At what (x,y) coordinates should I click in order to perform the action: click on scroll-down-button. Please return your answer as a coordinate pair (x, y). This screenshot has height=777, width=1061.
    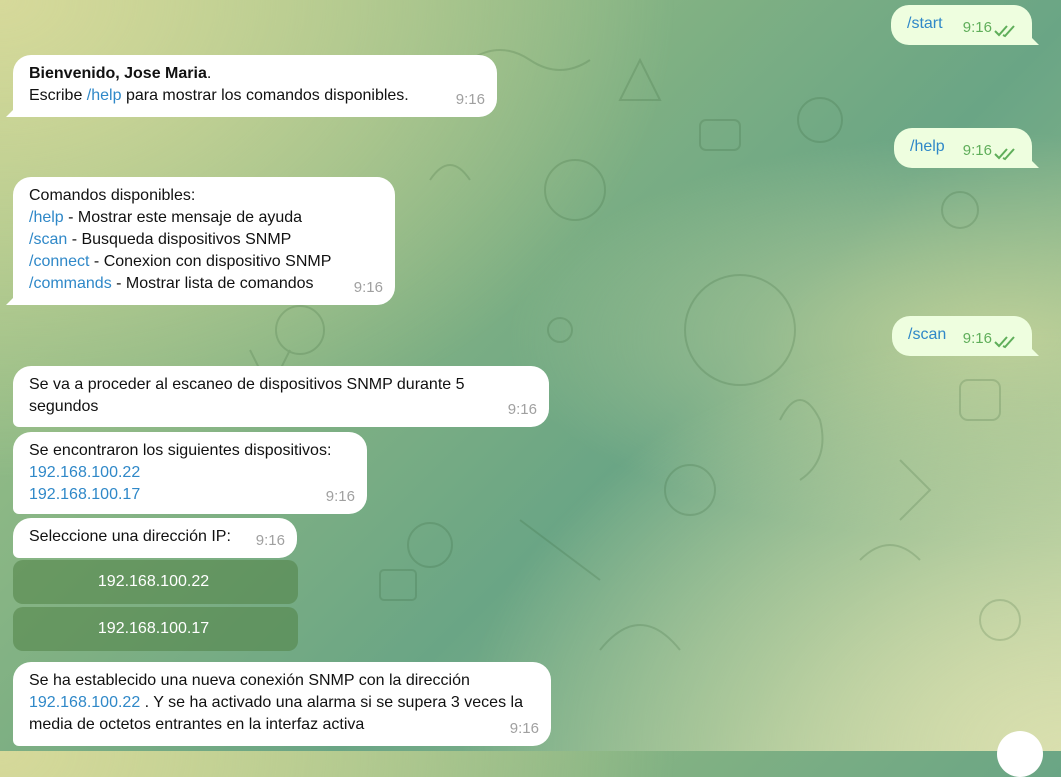
    Looking at the image, I should click on (1020, 754).